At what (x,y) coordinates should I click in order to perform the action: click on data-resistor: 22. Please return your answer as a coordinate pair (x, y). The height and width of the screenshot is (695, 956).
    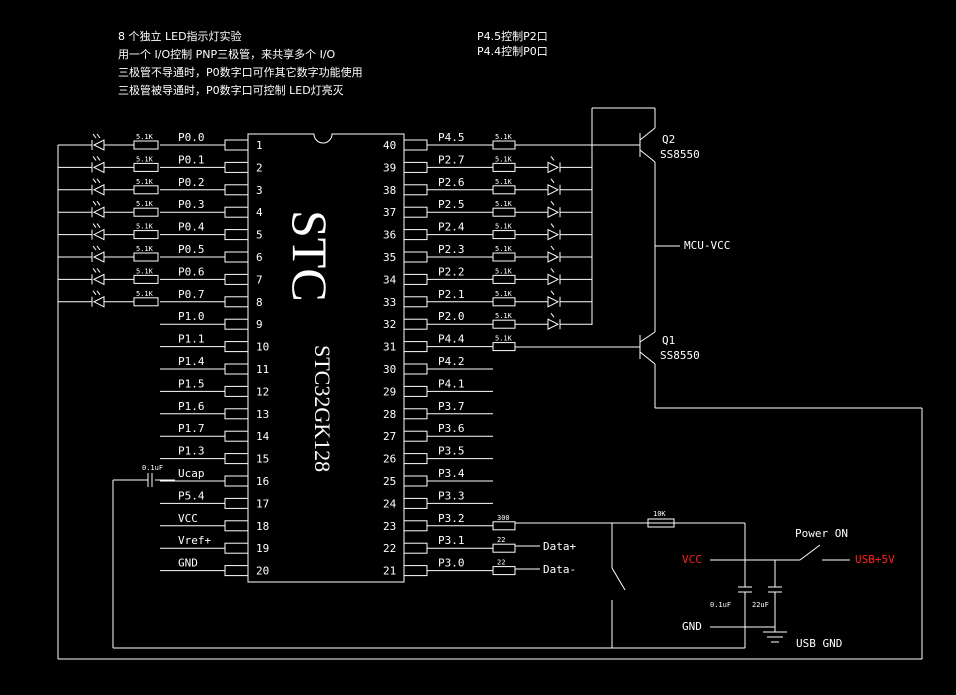
    Looking at the image, I should click on (504, 544).